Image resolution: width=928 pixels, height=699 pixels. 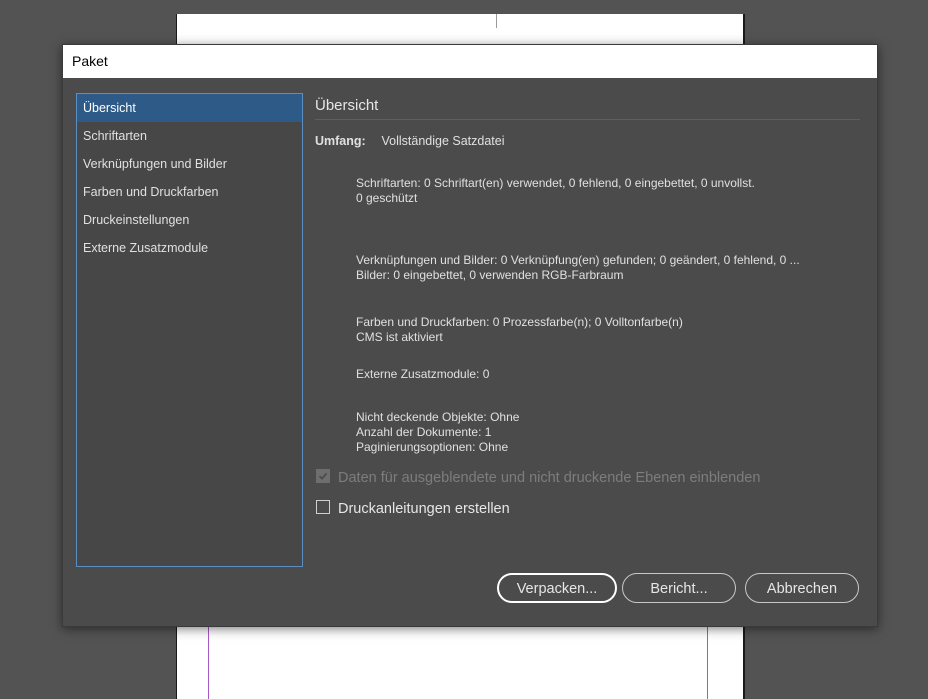 What do you see at coordinates (387, 198) in the screenshot?
I see `fonts-summary-line: 0 geschützt` at bounding box center [387, 198].